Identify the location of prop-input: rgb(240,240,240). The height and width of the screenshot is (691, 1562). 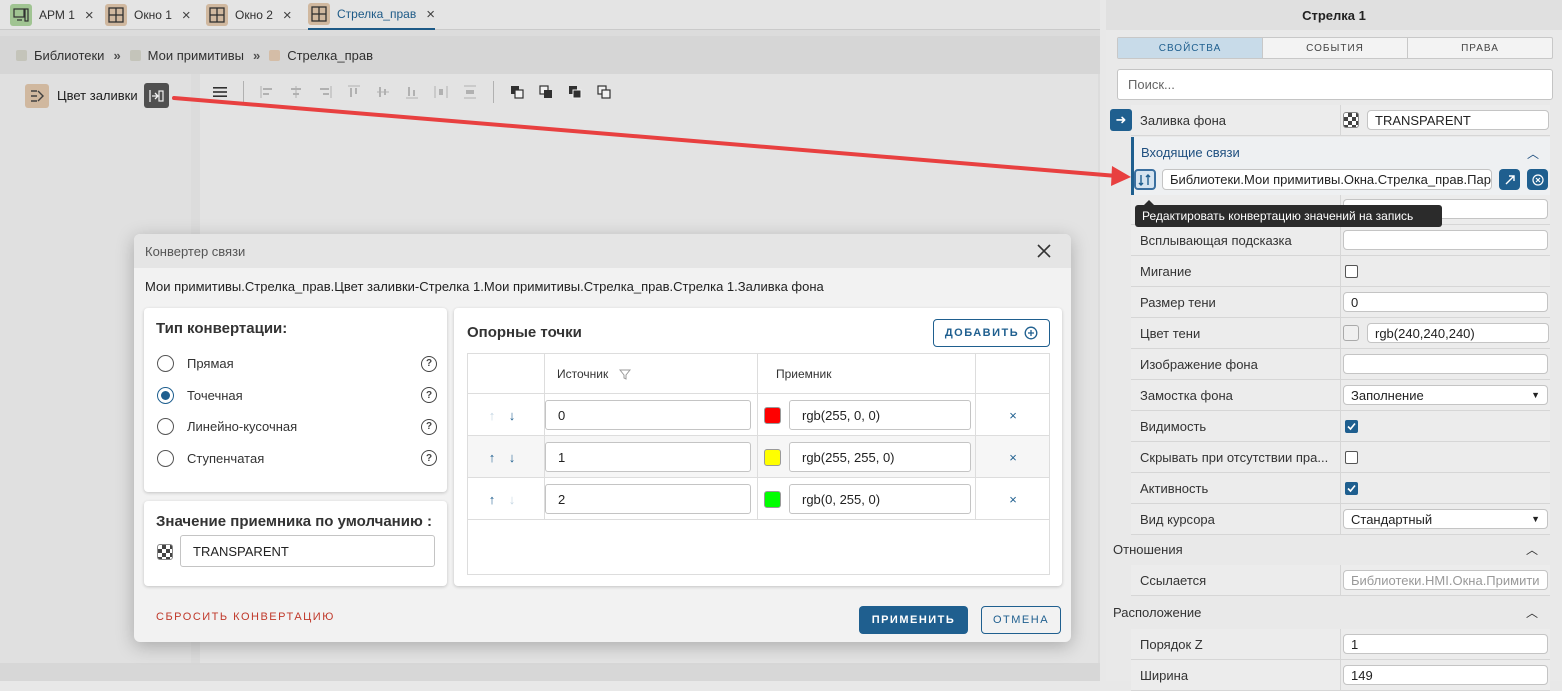
(1458, 333).